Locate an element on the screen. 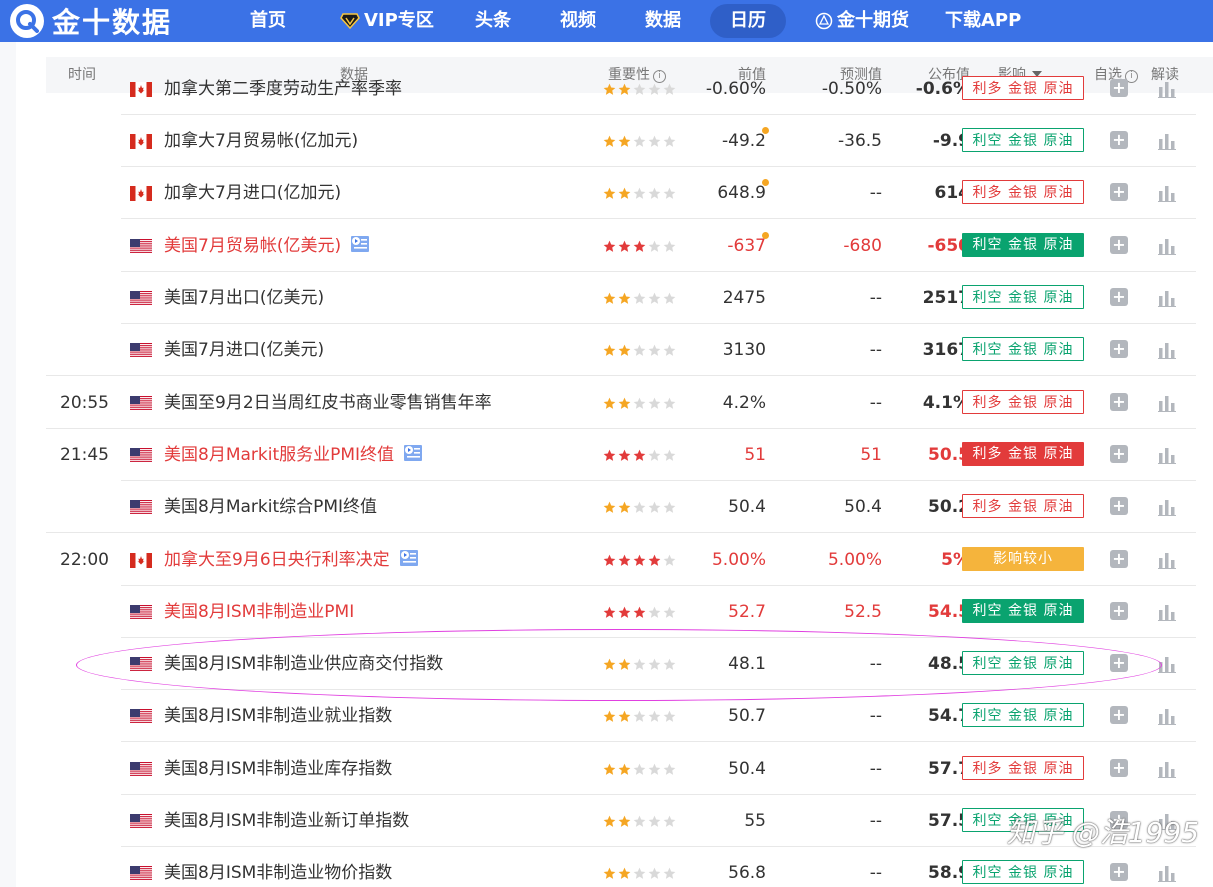  event-name: 加拿大第二季度劳动生产率季率 is located at coordinates (283, 89).